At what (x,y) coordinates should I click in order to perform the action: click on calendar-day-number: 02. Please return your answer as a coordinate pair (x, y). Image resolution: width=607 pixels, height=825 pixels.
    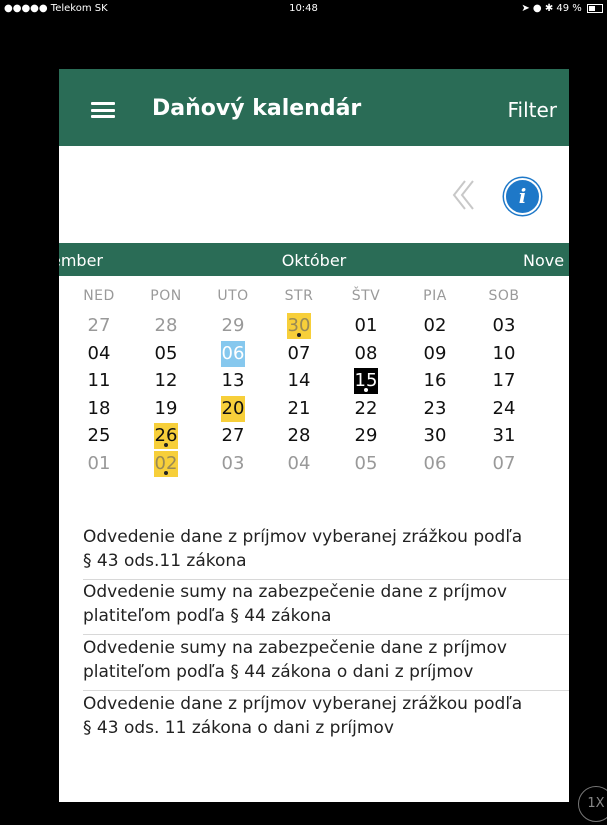
    Looking at the image, I should click on (435, 325).